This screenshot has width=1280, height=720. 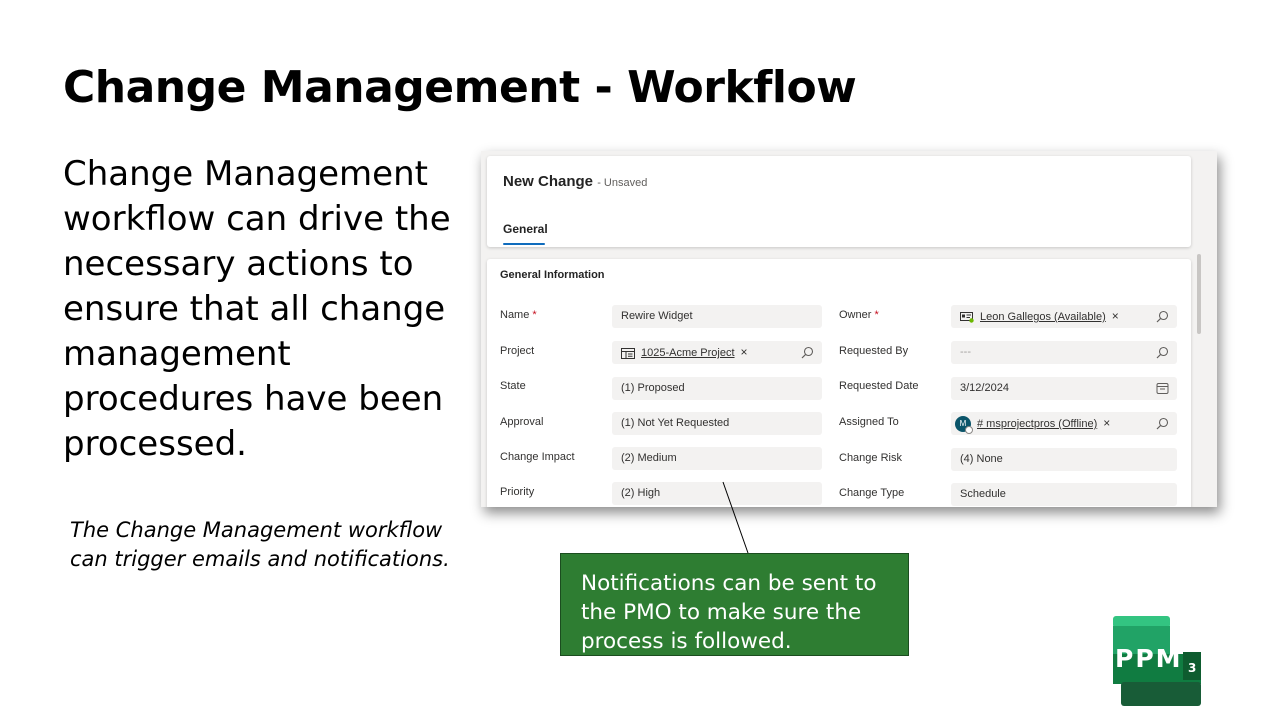 What do you see at coordinates (1064, 388) in the screenshot?
I see `requested-date-field: 3/12/2024` at bounding box center [1064, 388].